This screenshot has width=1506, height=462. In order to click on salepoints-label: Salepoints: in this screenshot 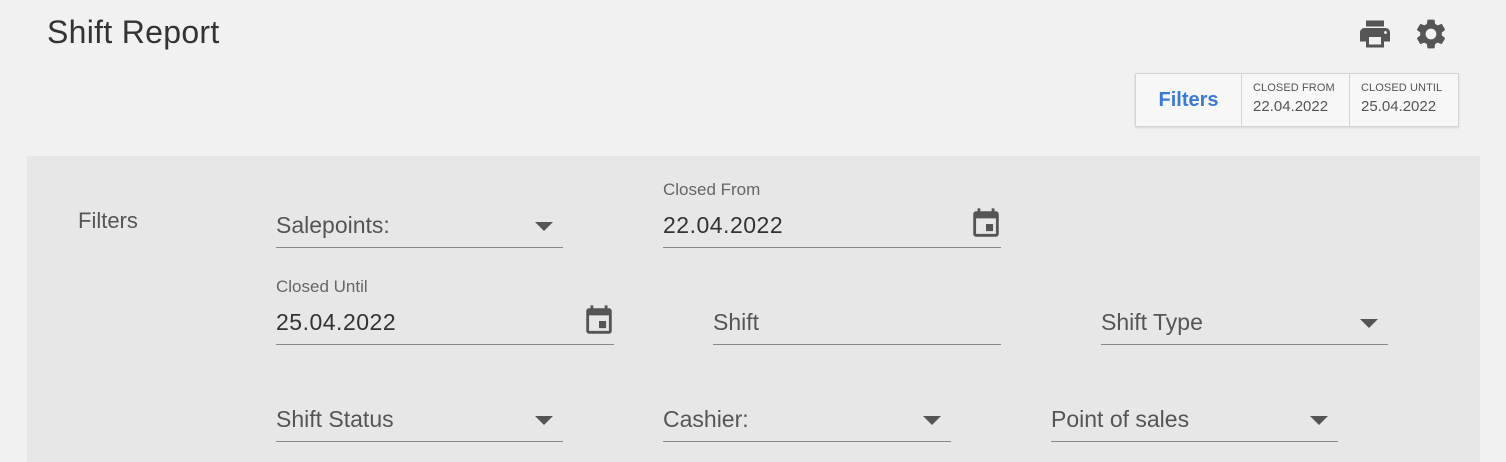, I will do `click(333, 225)`.